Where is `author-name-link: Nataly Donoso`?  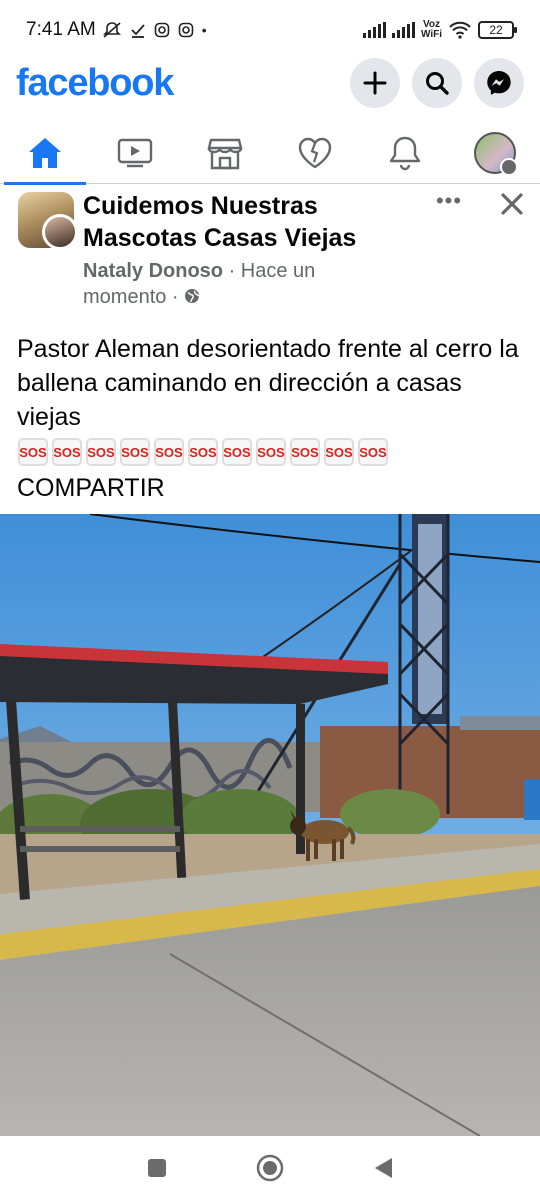 author-name-link: Nataly Donoso is located at coordinates (153, 271).